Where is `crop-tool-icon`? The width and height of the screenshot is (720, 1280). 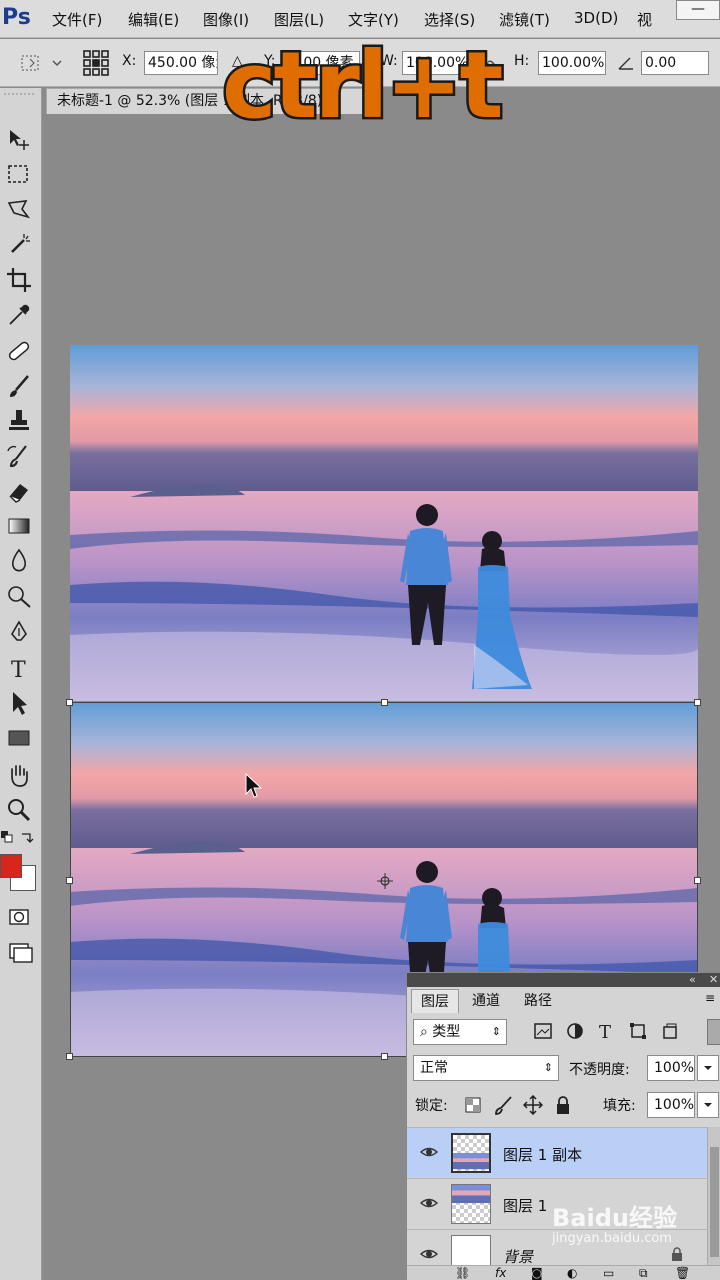 crop-tool-icon is located at coordinates (19, 280).